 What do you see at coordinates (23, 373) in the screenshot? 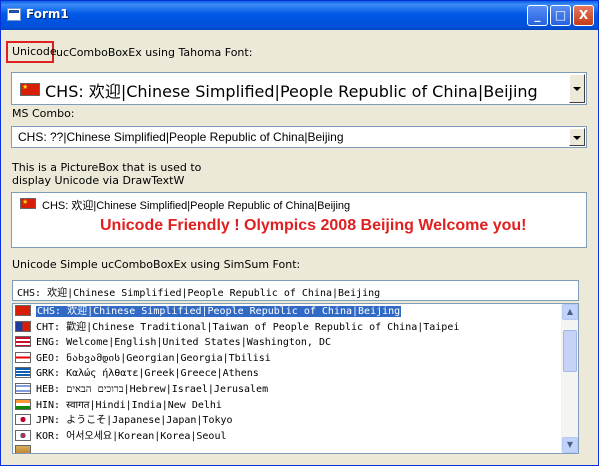
I see `greece-flag-icon` at bounding box center [23, 373].